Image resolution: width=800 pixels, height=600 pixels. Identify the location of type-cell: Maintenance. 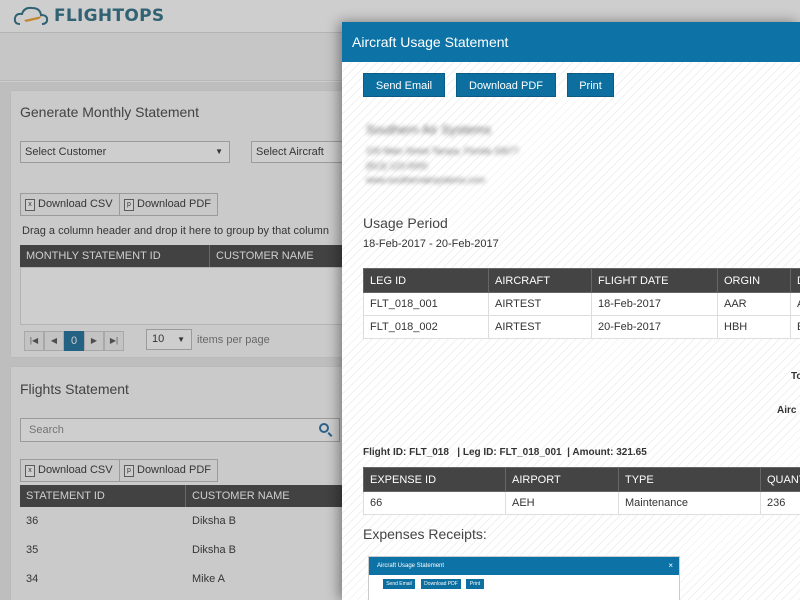
(689, 503).